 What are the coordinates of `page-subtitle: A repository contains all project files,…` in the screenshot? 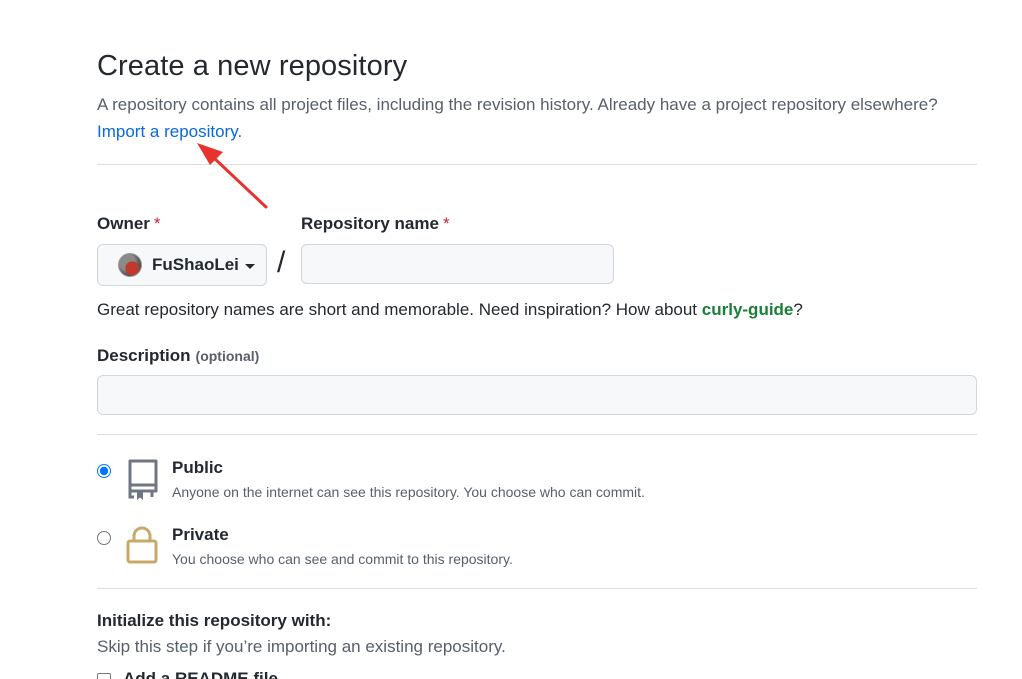 It's located at (517, 104).